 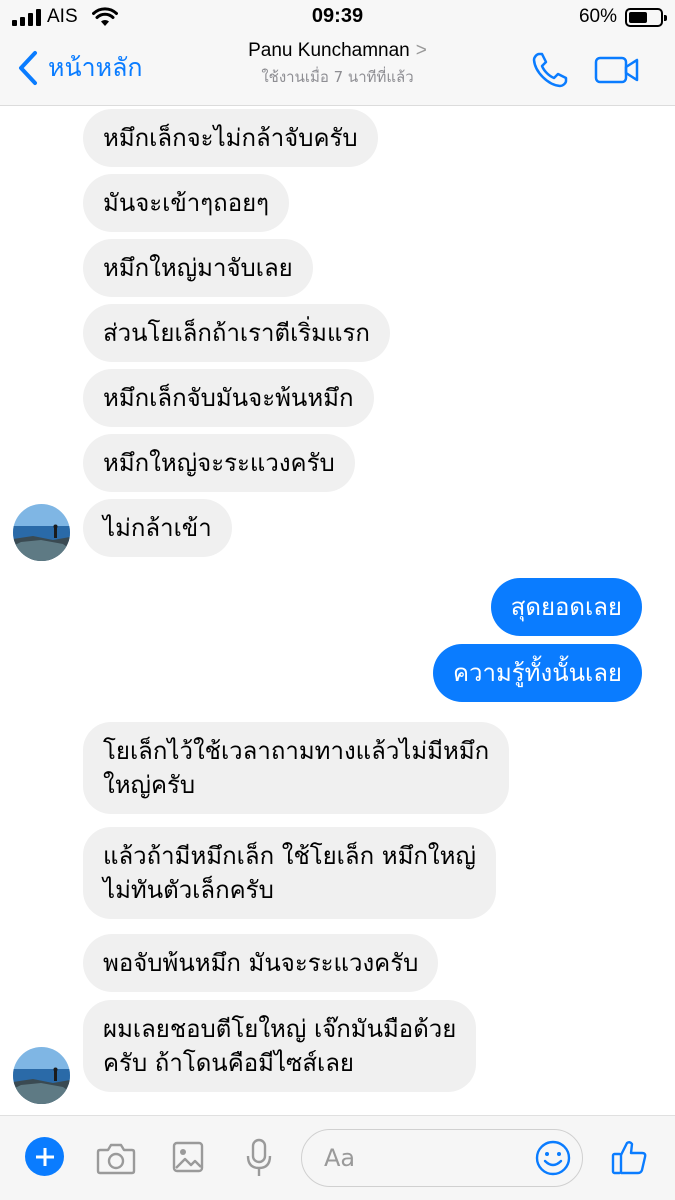 What do you see at coordinates (44, 1156) in the screenshot?
I see `plus-icon` at bounding box center [44, 1156].